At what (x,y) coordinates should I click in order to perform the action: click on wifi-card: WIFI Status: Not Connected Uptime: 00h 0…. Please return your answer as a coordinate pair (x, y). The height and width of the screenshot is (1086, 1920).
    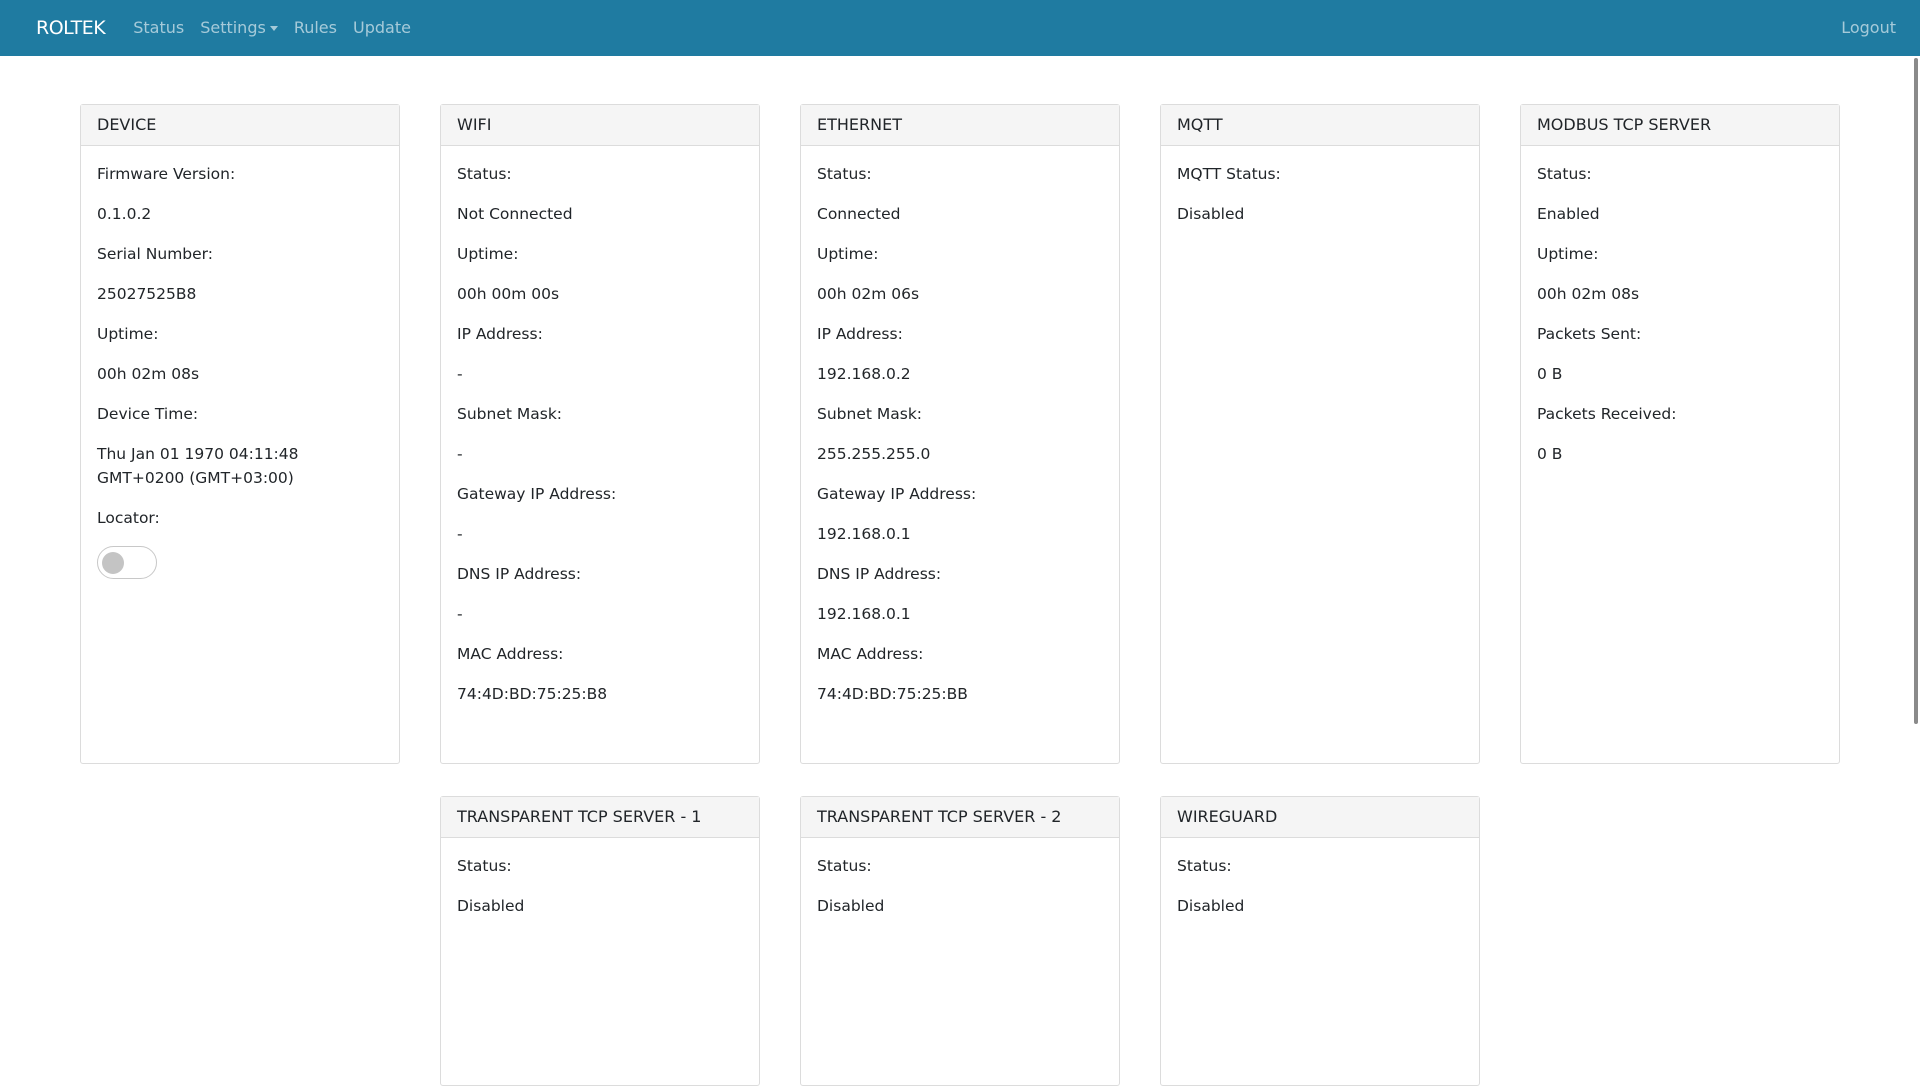
    Looking at the image, I should click on (600, 434).